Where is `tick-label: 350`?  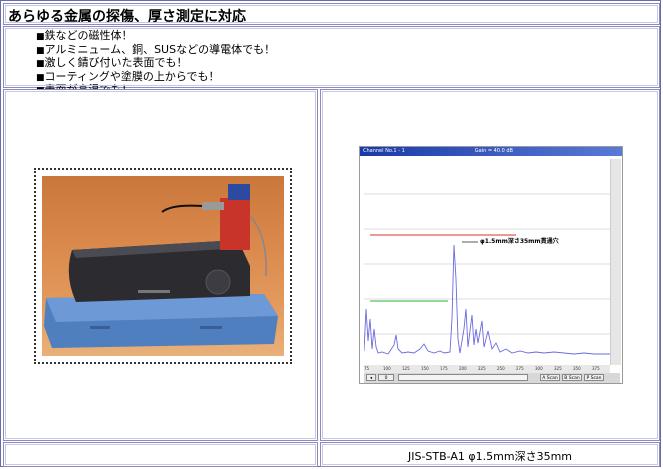 tick-label: 350 is located at coordinates (577, 368).